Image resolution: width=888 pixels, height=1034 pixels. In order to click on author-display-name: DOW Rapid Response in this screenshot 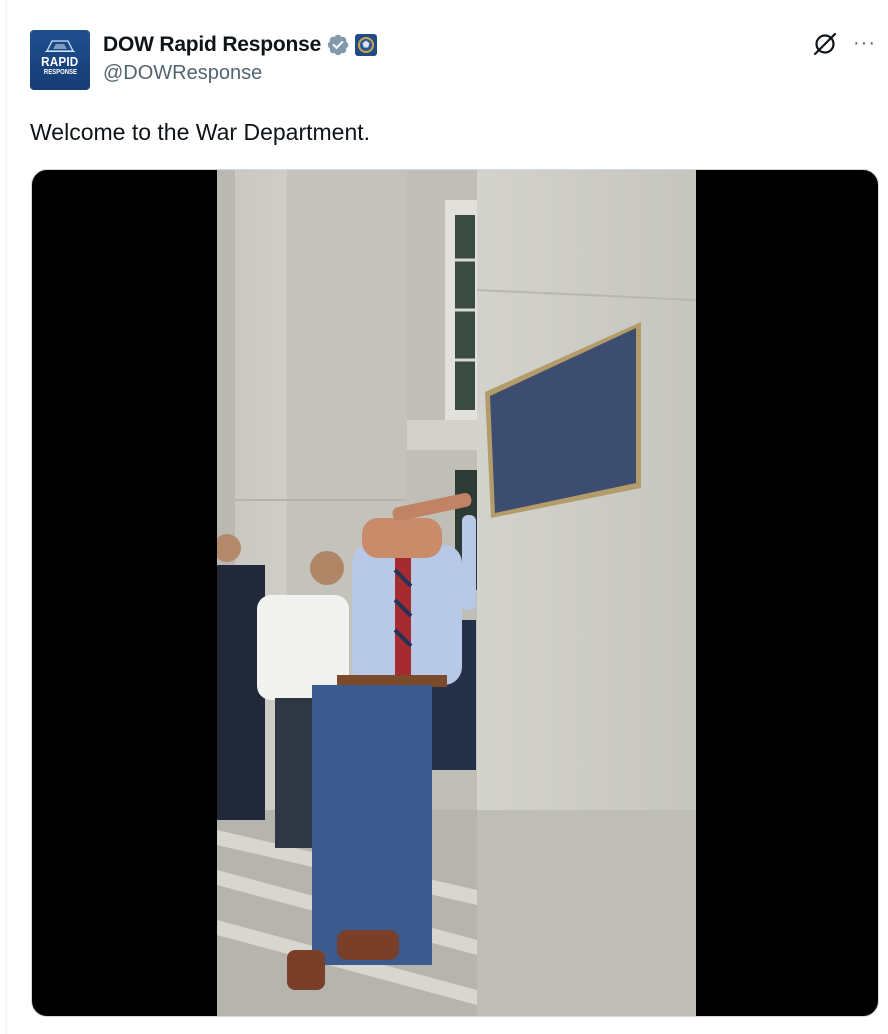, I will do `click(212, 45)`.